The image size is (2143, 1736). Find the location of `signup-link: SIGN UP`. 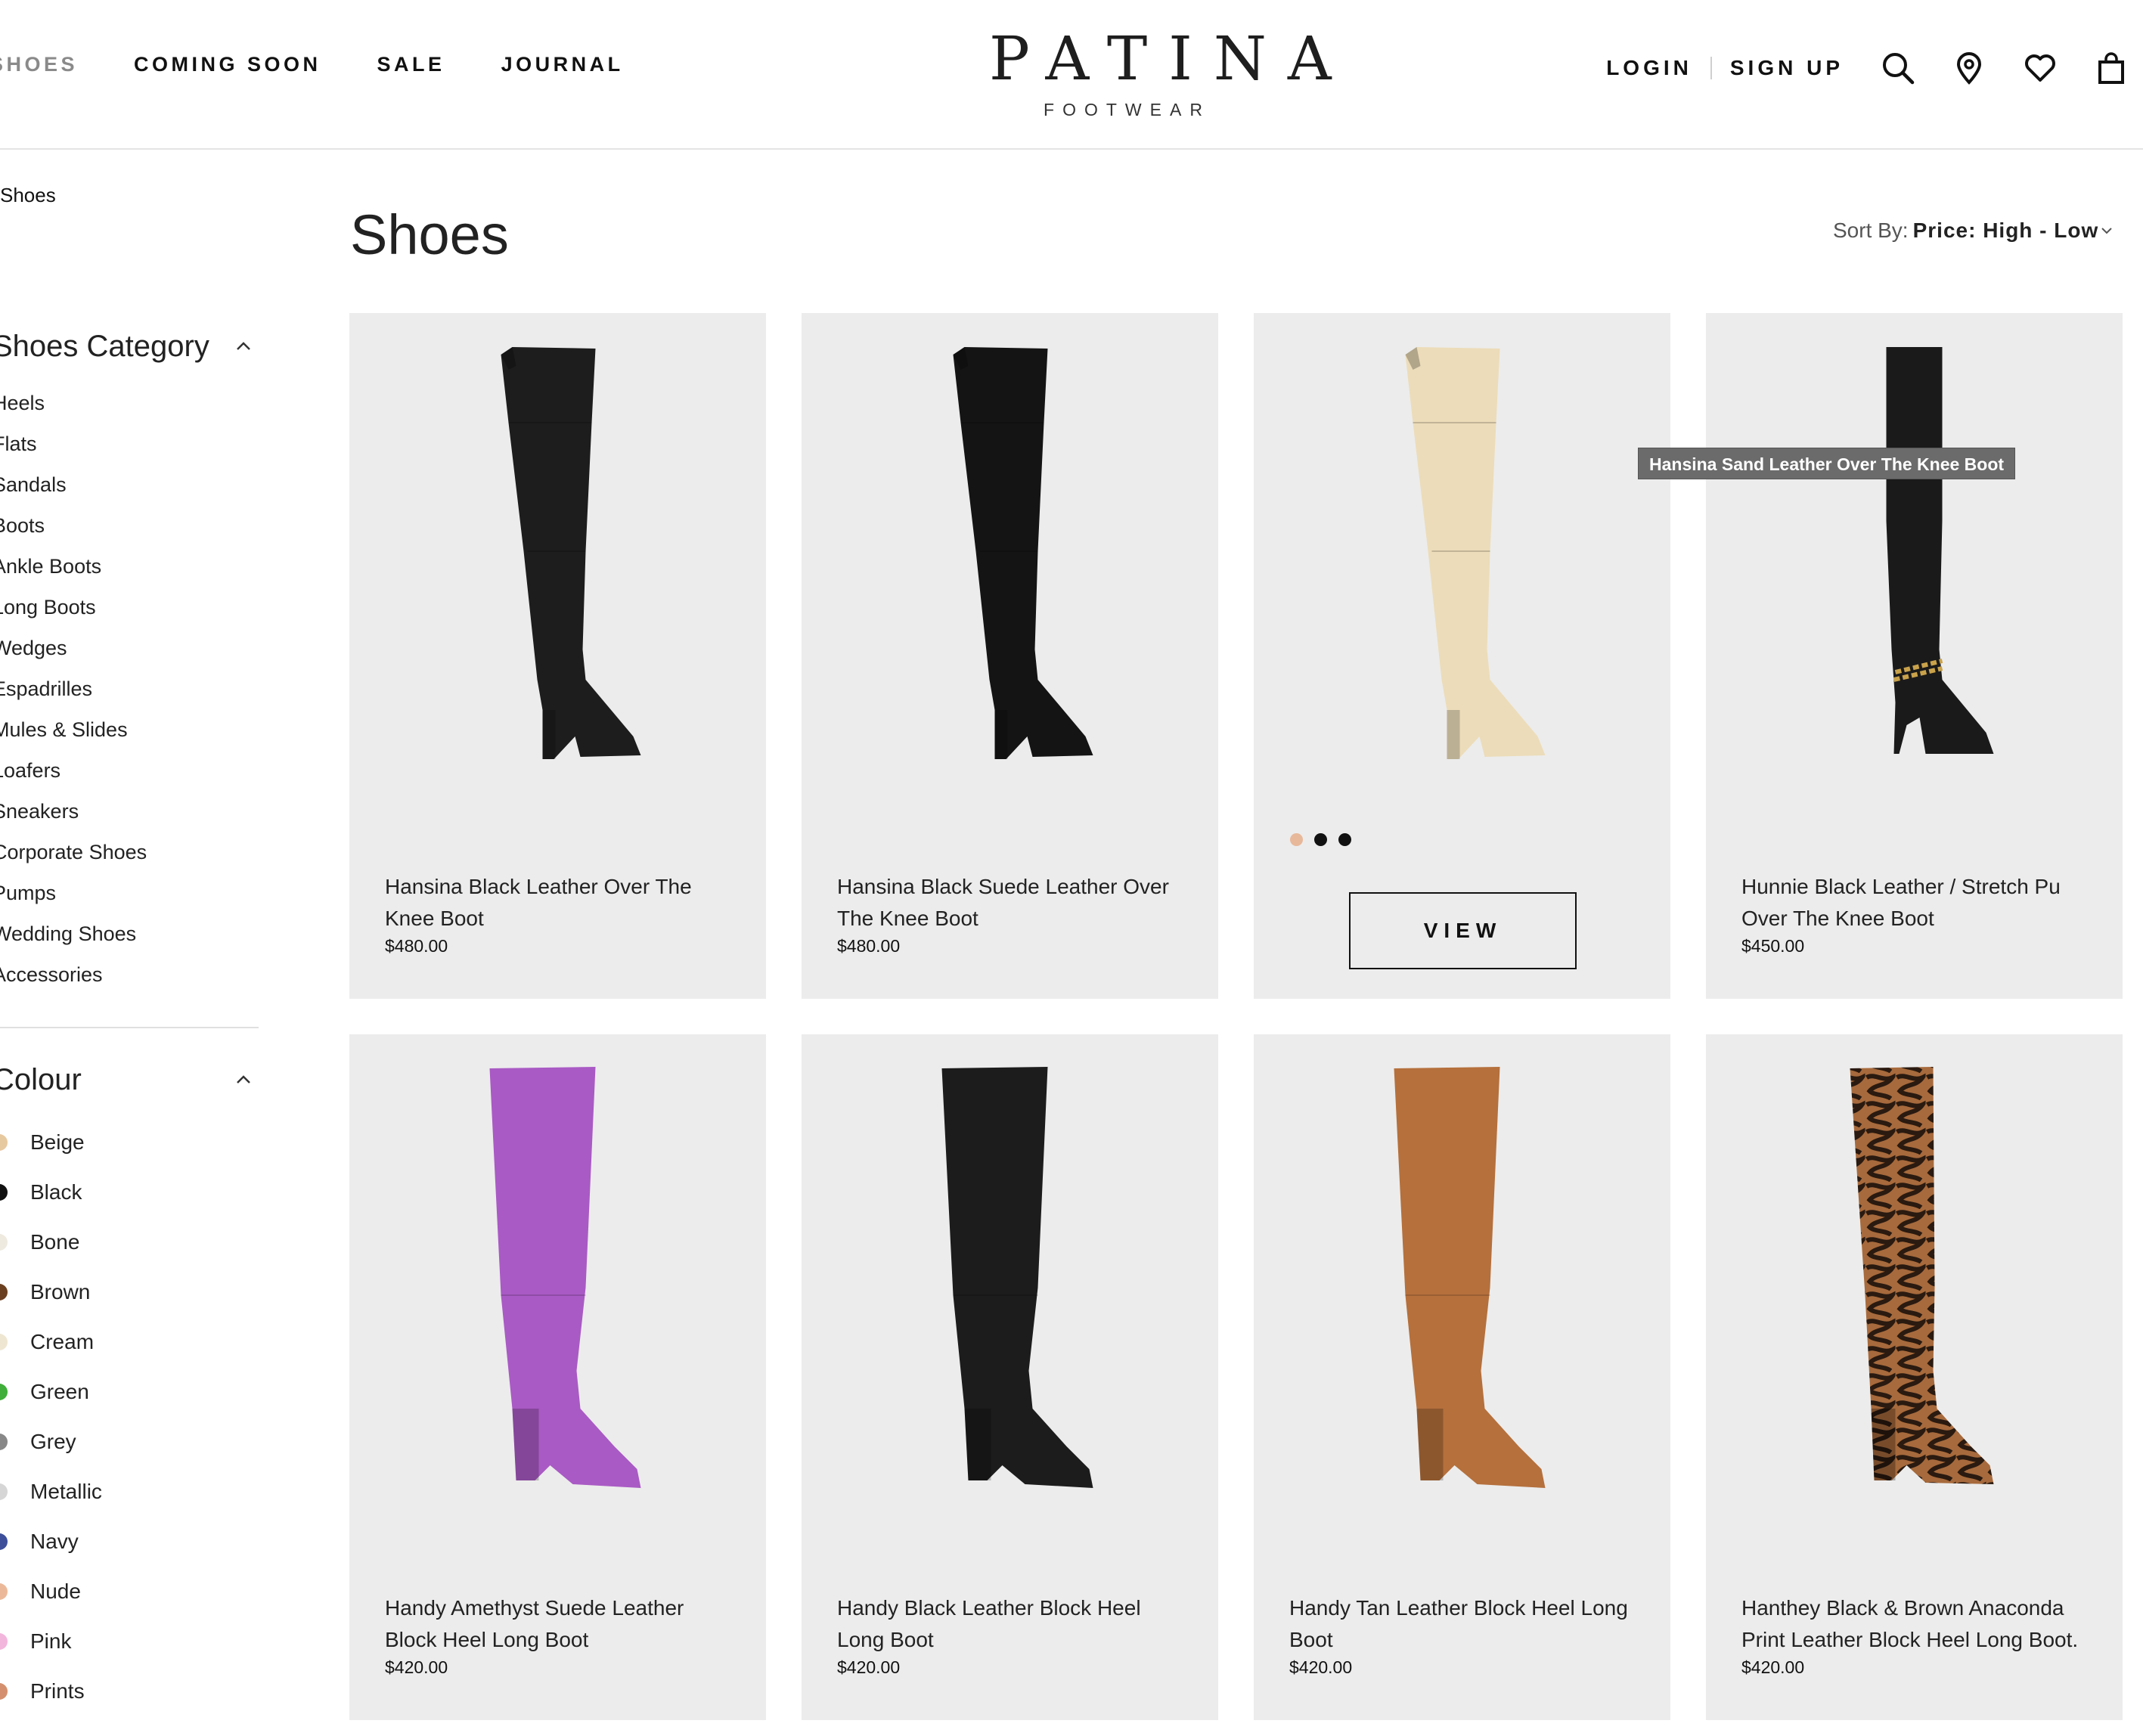

signup-link: SIGN UP is located at coordinates (1787, 68).